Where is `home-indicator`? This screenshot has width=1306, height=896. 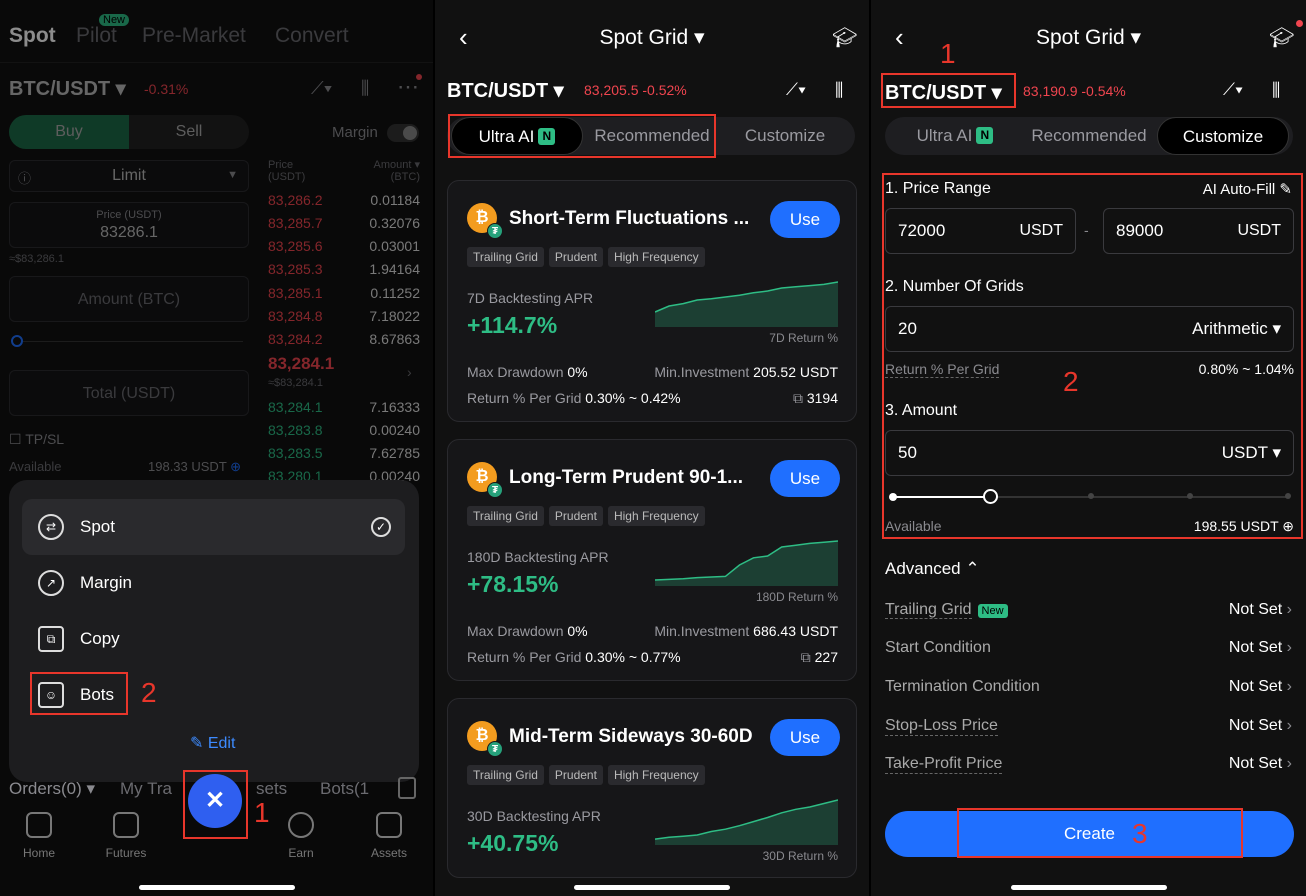
home-indicator is located at coordinates (1088, 887).